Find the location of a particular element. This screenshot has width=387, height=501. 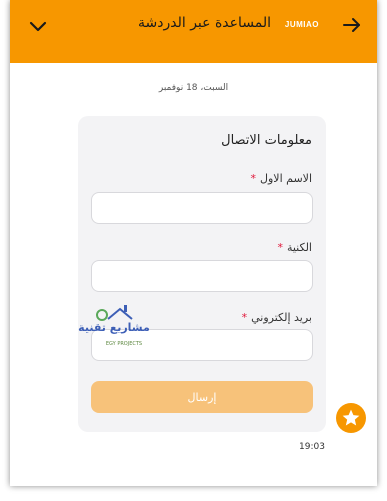

chat-header: المساعدة عبر الدردشة JUMIAO is located at coordinates (193, 31).